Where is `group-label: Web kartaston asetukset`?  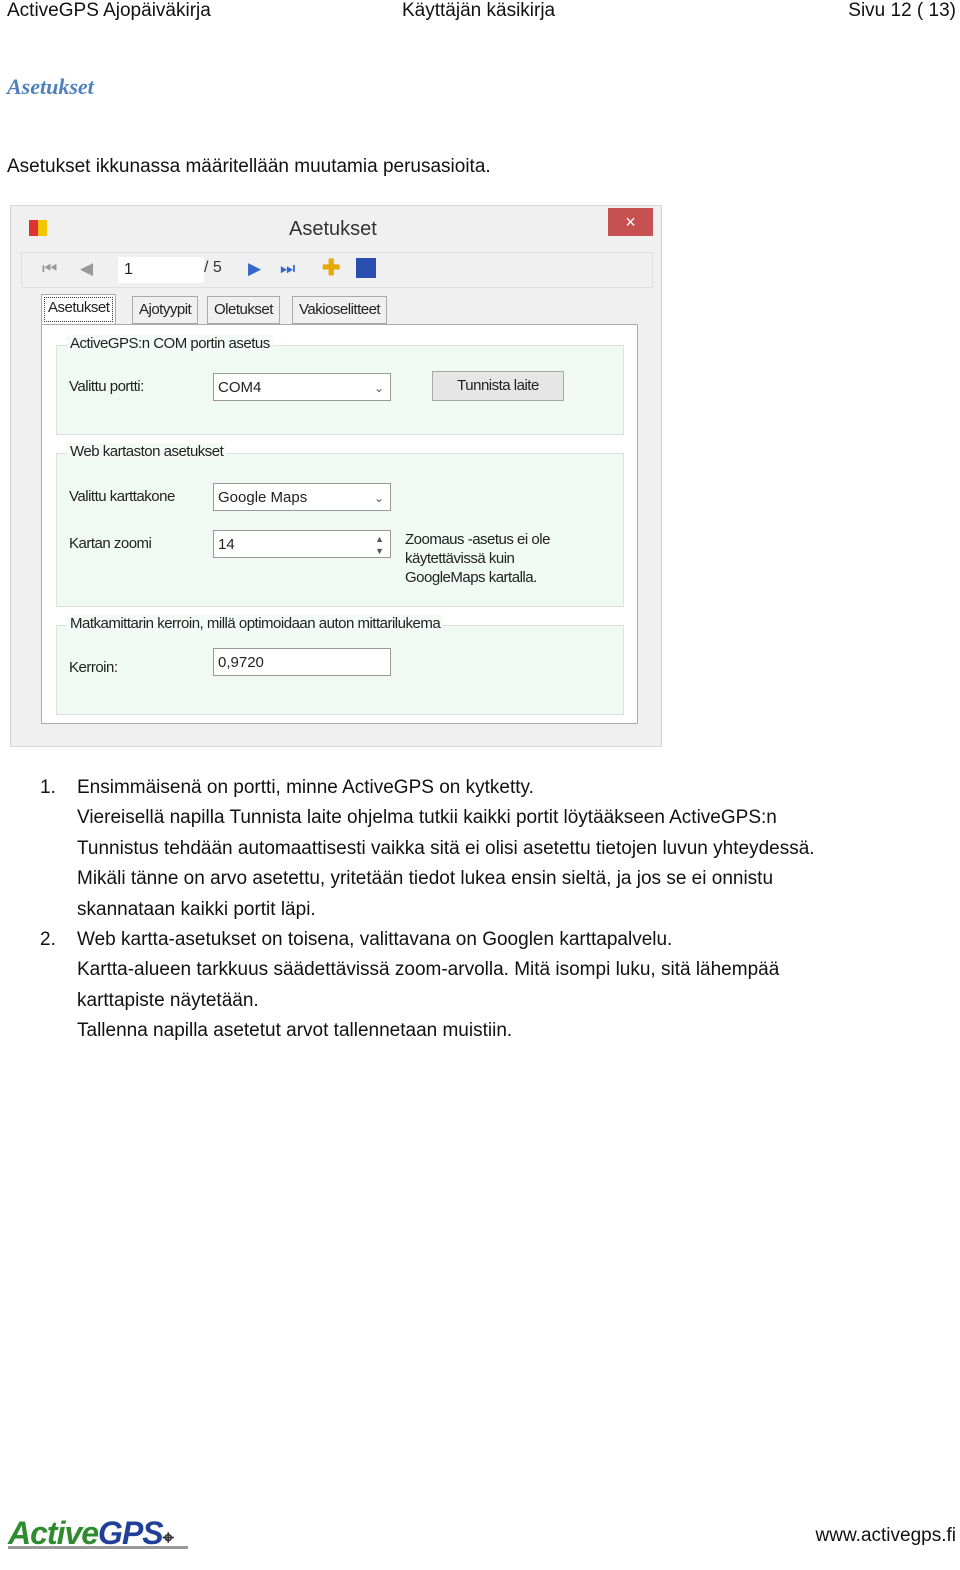
group-label: Web kartaston asetukset is located at coordinates (147, 451).